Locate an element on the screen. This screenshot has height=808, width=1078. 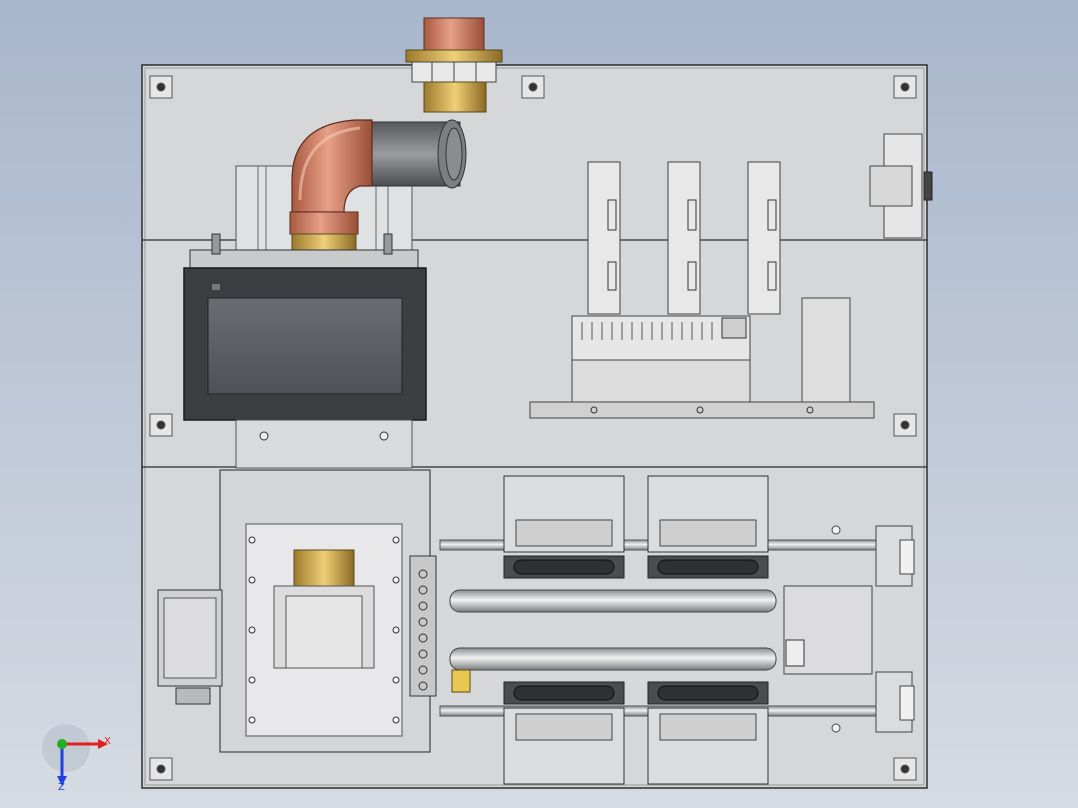
axis-label-x: X is located at coordinates (107, 741).